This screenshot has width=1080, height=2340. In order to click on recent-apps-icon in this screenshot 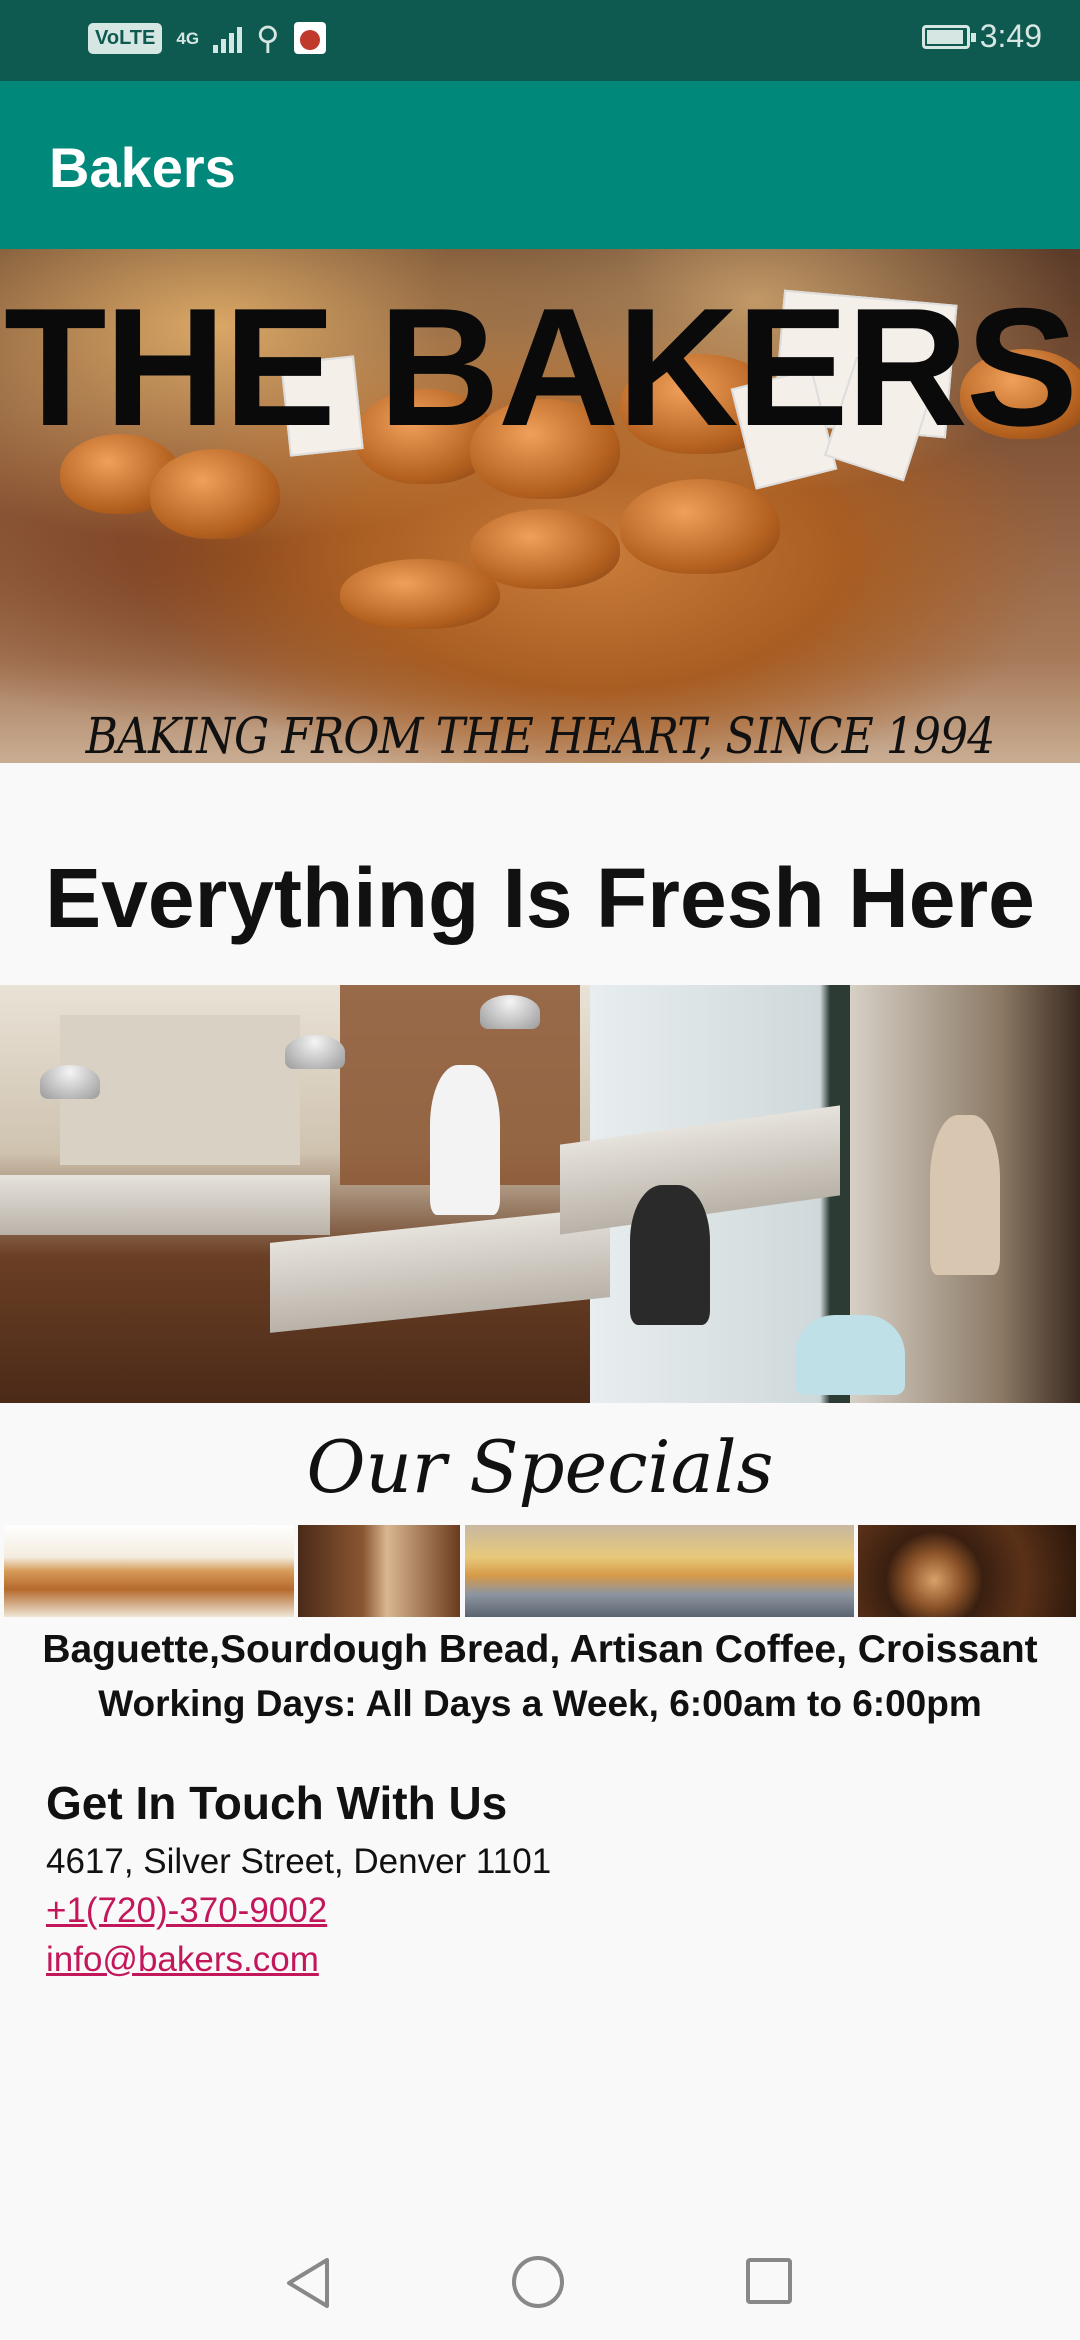, I will do `click(769, 2281)`.